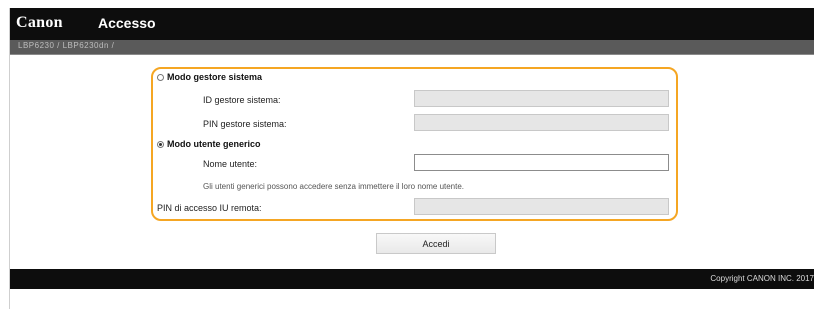 The height and width of the screenshot is (309, 814). Describe the element at coordinates (412, 24) in the screenshot. I see `top-header-bar: Canon Accesso` at that location.